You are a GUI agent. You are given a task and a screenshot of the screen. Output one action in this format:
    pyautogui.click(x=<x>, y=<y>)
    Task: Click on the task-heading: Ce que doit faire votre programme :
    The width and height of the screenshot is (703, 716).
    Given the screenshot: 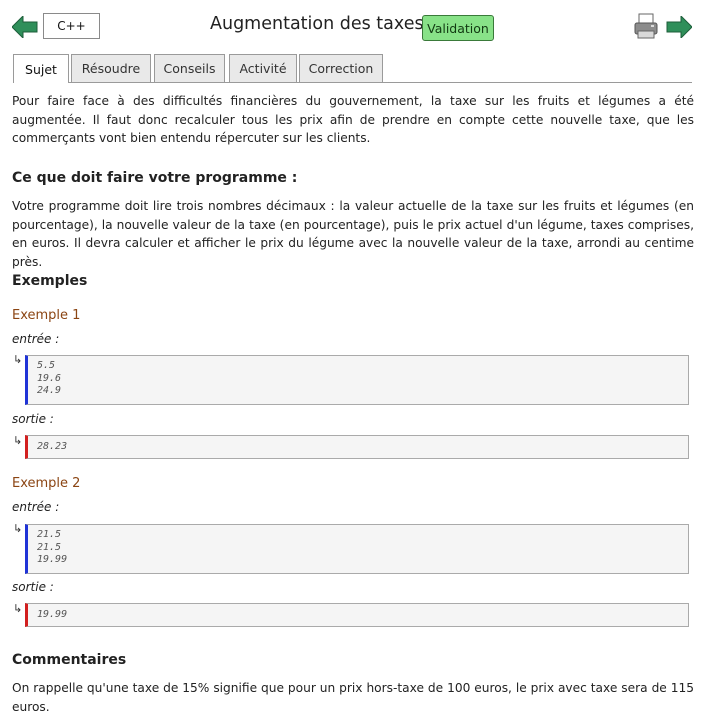 What is the action you would take?
    pyautogui.click(x=155, y=178)
    